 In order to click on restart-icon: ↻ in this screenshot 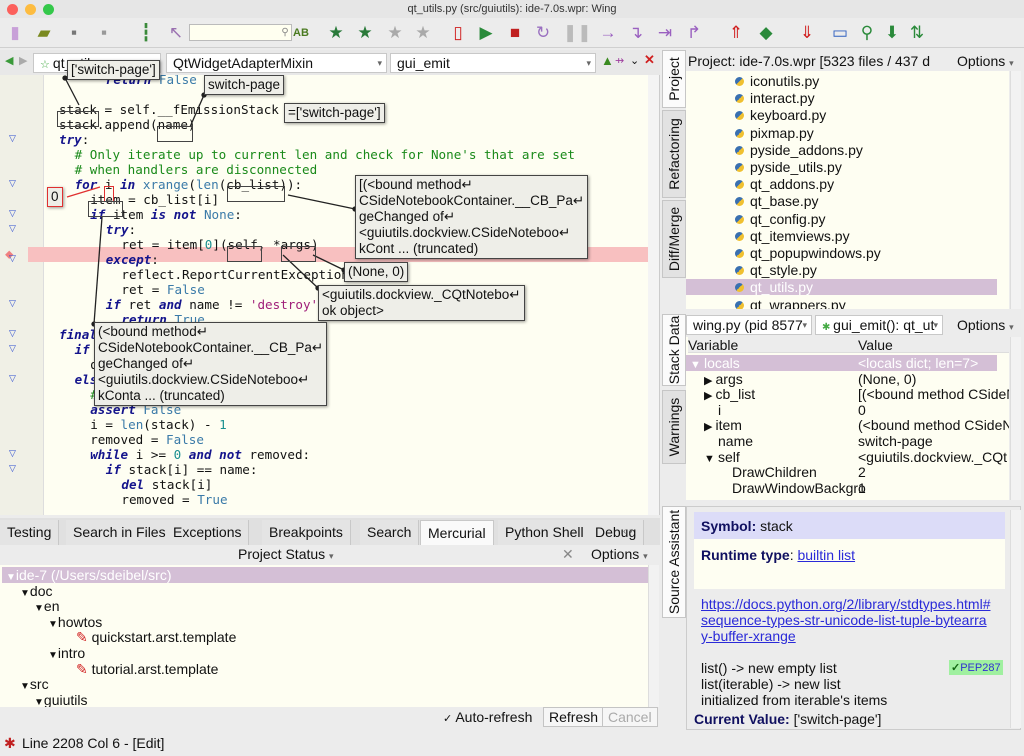, I will do `click(543, 33)`.